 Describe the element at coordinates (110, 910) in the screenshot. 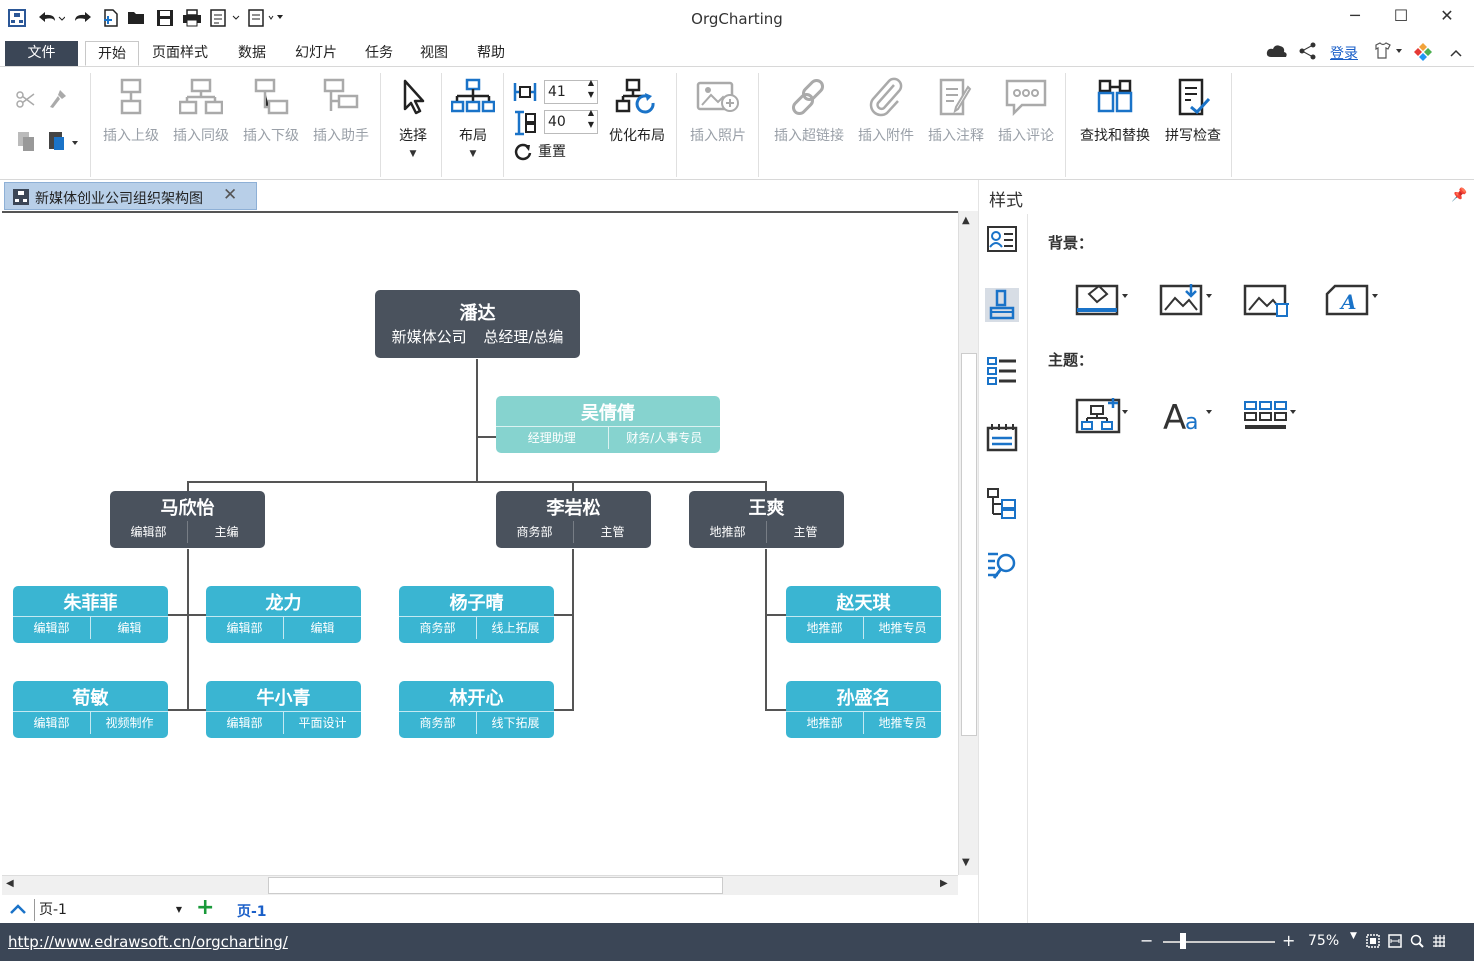

I see `page-selector: 页-1 ▼` at that location.